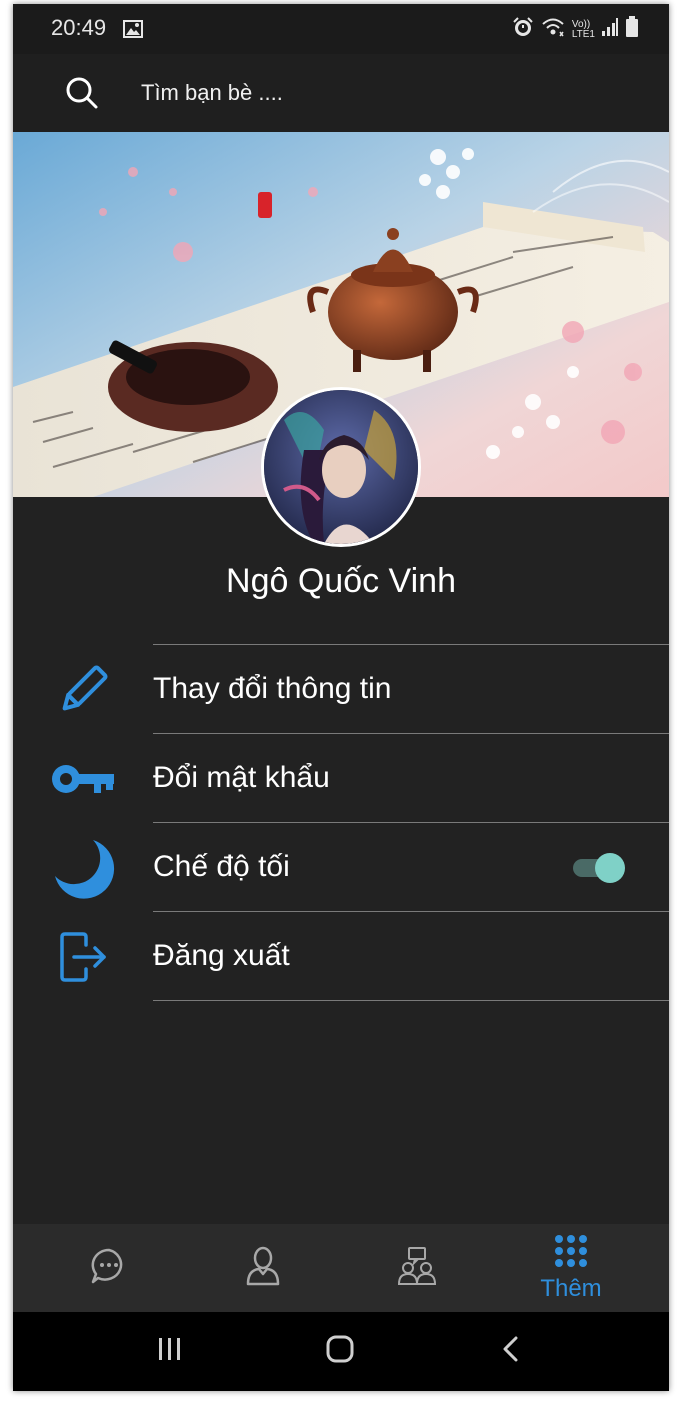 The image size is (682, 1412). Describe the element at coordinates (571, 1288) in the screenshot. I see `nav-item-more-label: Thêm` at that location.